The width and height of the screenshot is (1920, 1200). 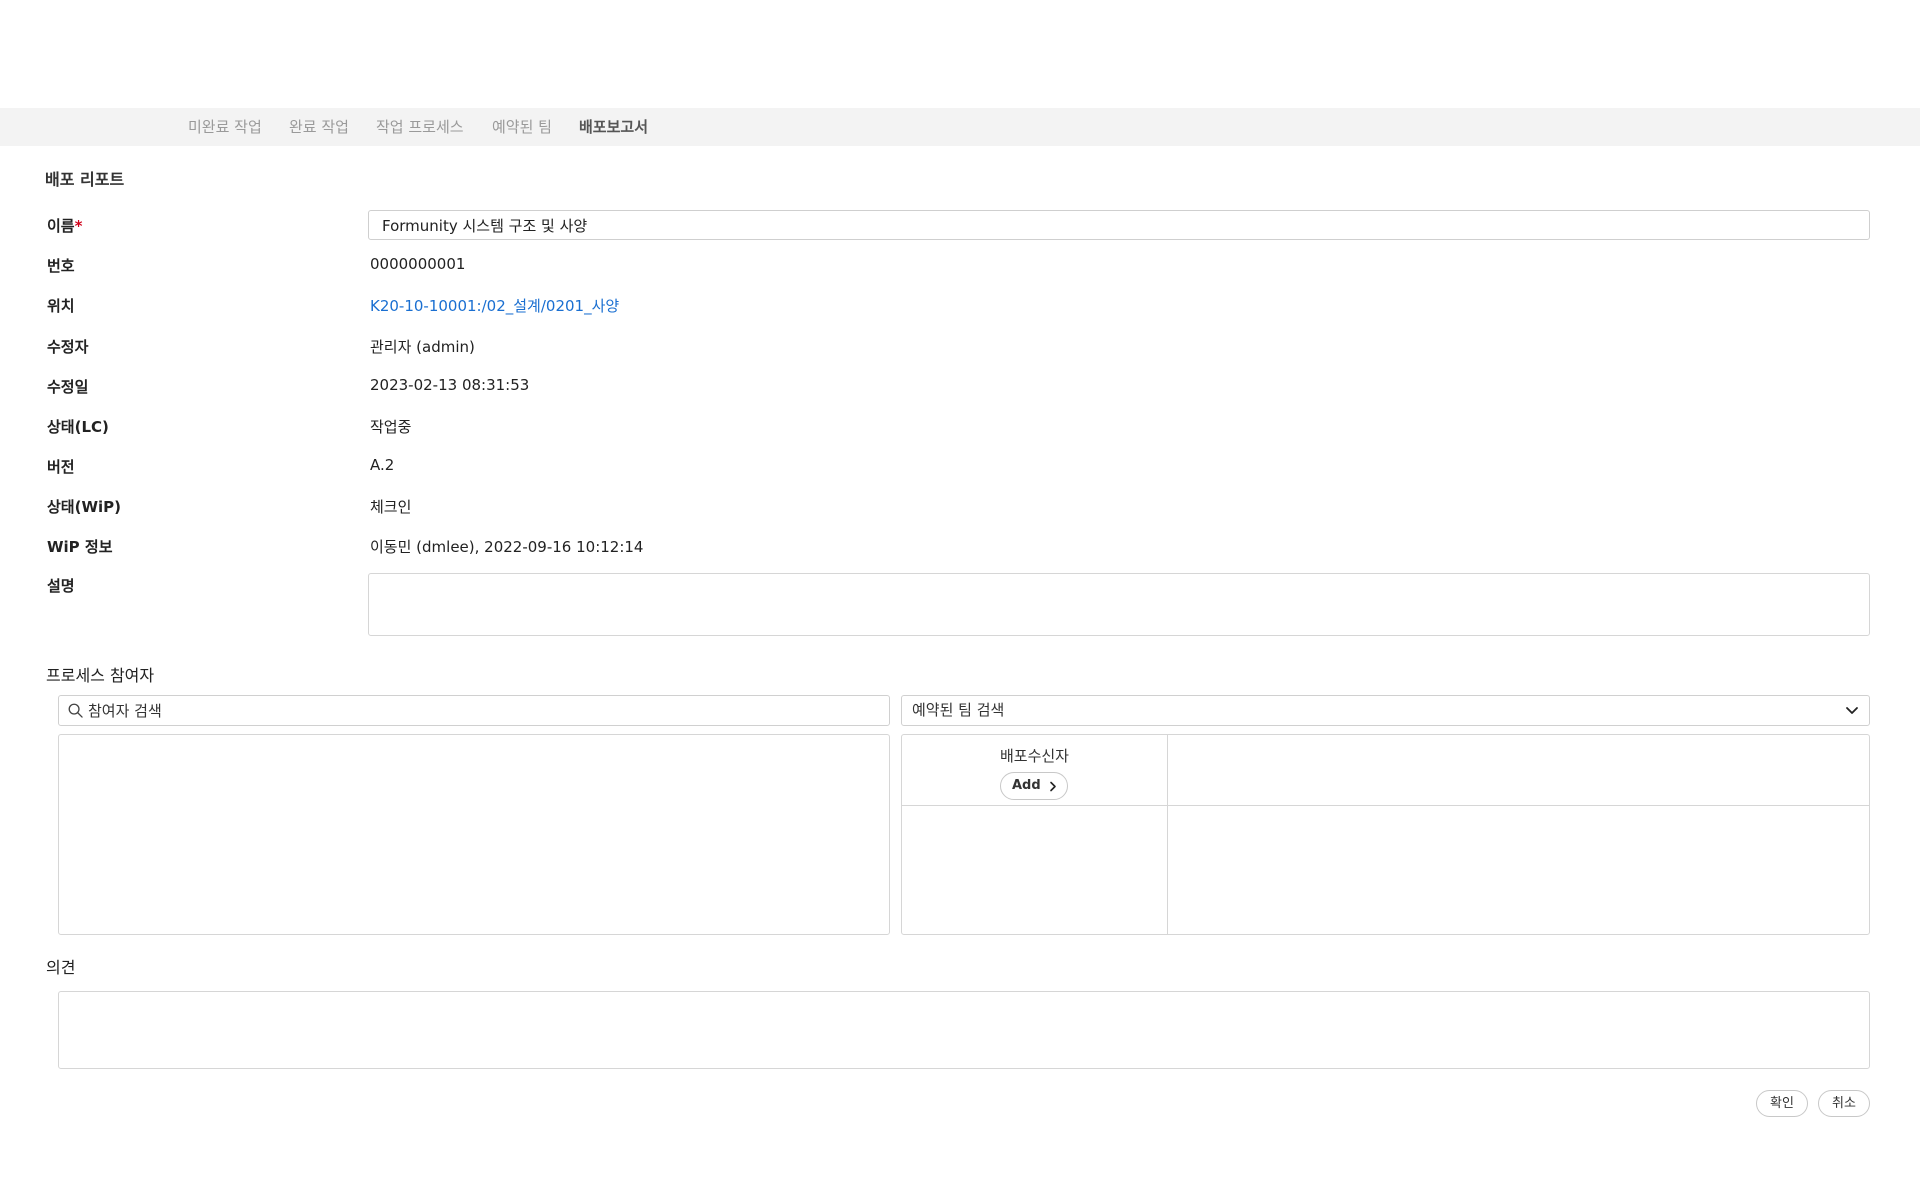 I want to click on modifier-label: 수정자, so click(x=68, y=347).